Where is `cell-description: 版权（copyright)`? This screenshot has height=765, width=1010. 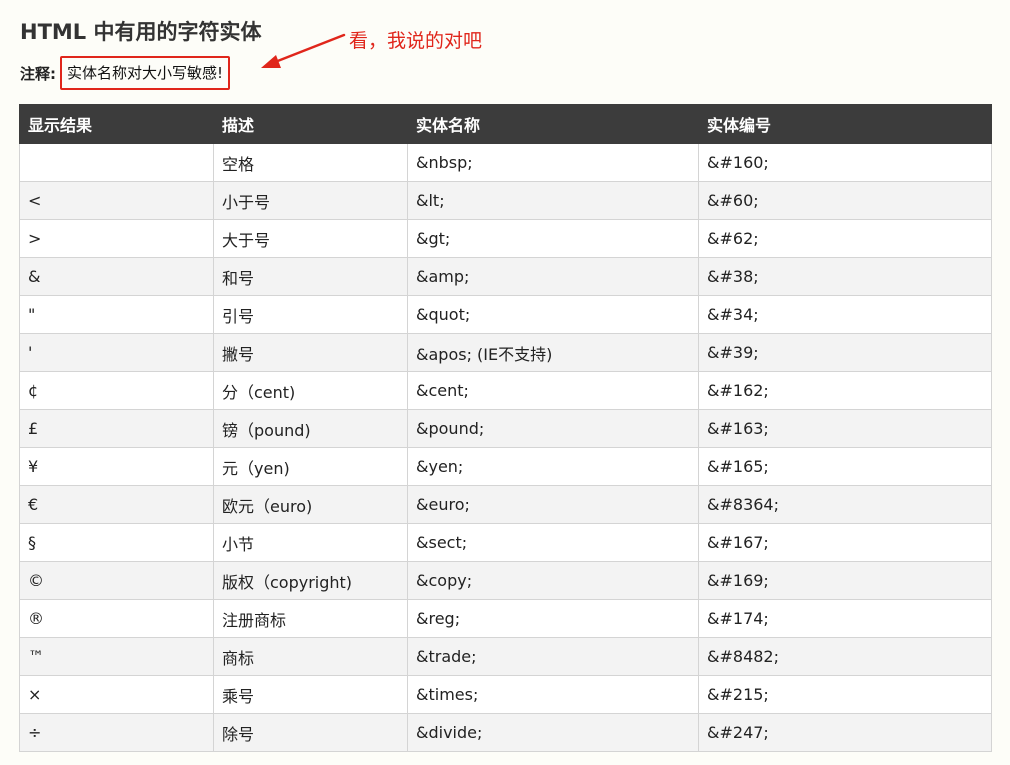
cell-description: 版权（copyright) is located at coordinates (310, 580).